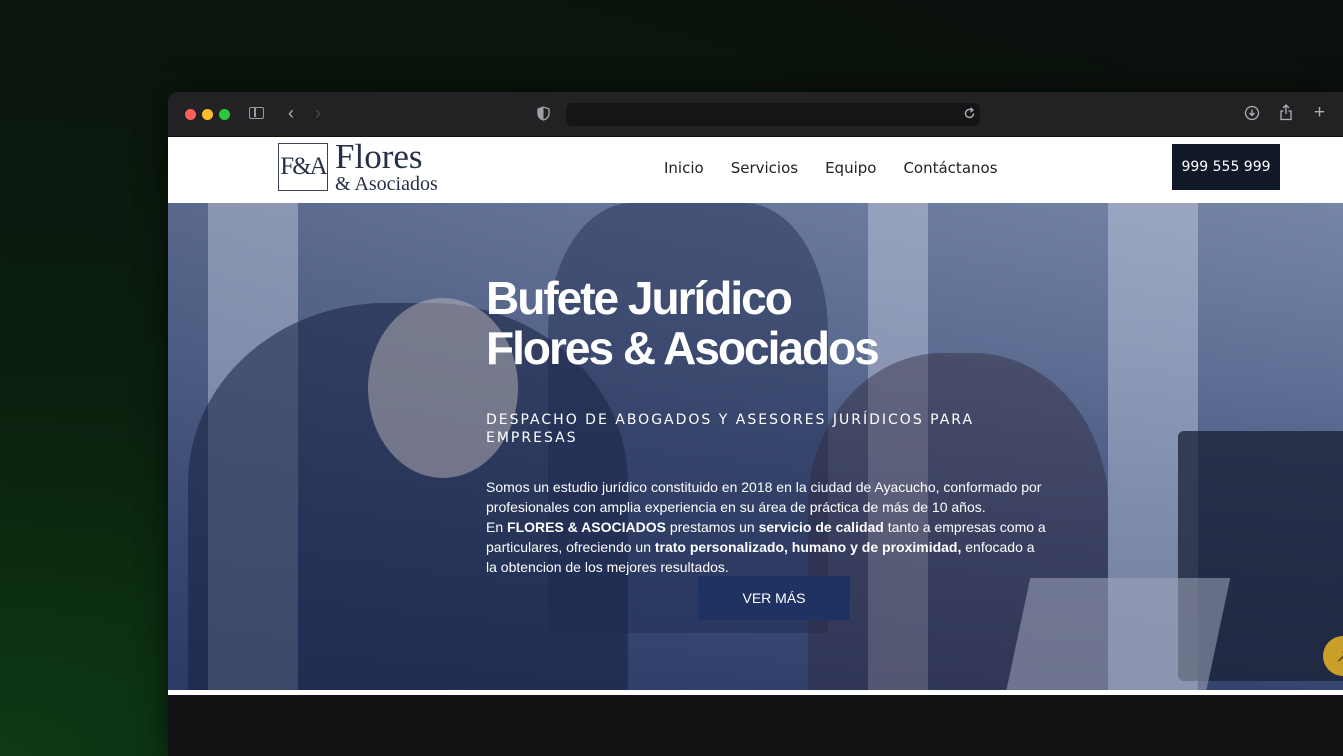 This screenshot has height=756, width=1343. What do you see at coordinates (764, 168) in the screenshot?
I see `nav-servicios: Servicios` at bounding box center [764, 168].